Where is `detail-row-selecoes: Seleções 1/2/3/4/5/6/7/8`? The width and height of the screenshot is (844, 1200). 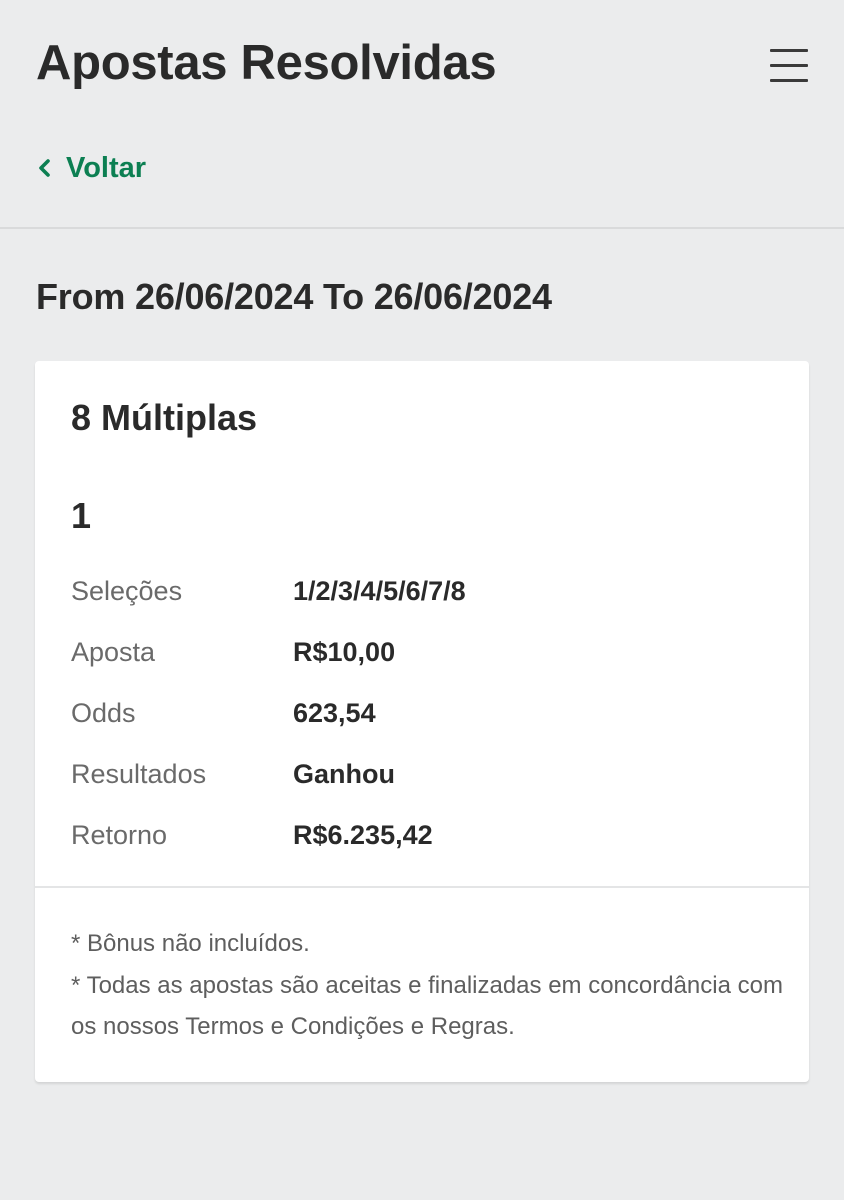
detail-row-selecoes: Seleções 1/2/3/4/5/6/7/8 is located at coordinates (421, 591).